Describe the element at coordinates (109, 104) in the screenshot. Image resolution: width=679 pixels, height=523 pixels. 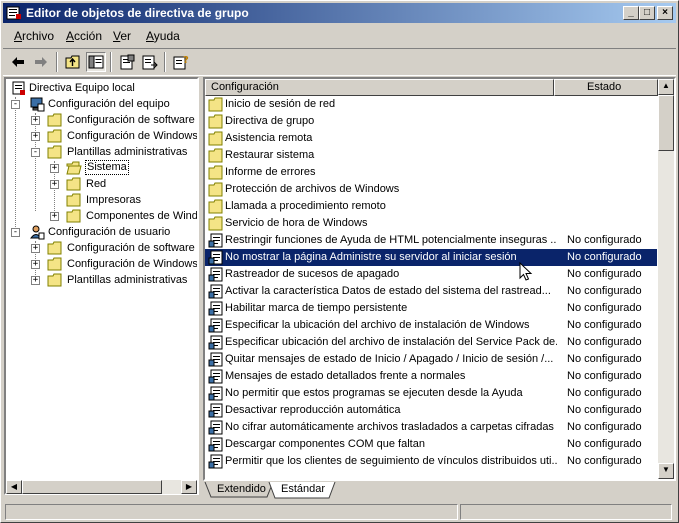
I see `tree-label: Configuración del equipo` at that location.